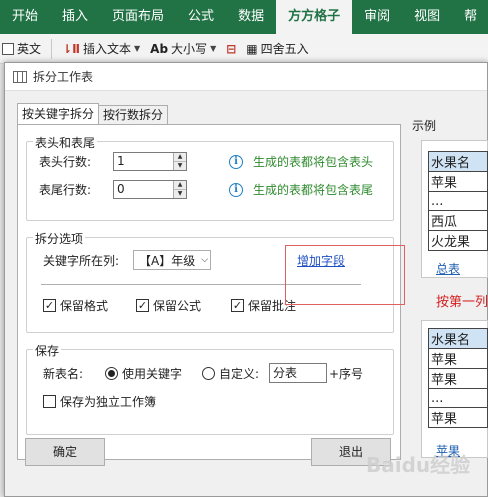 The image size is (488, 497). I want to click on case-button: Ab 大小写 ▼, so click(183, 48).